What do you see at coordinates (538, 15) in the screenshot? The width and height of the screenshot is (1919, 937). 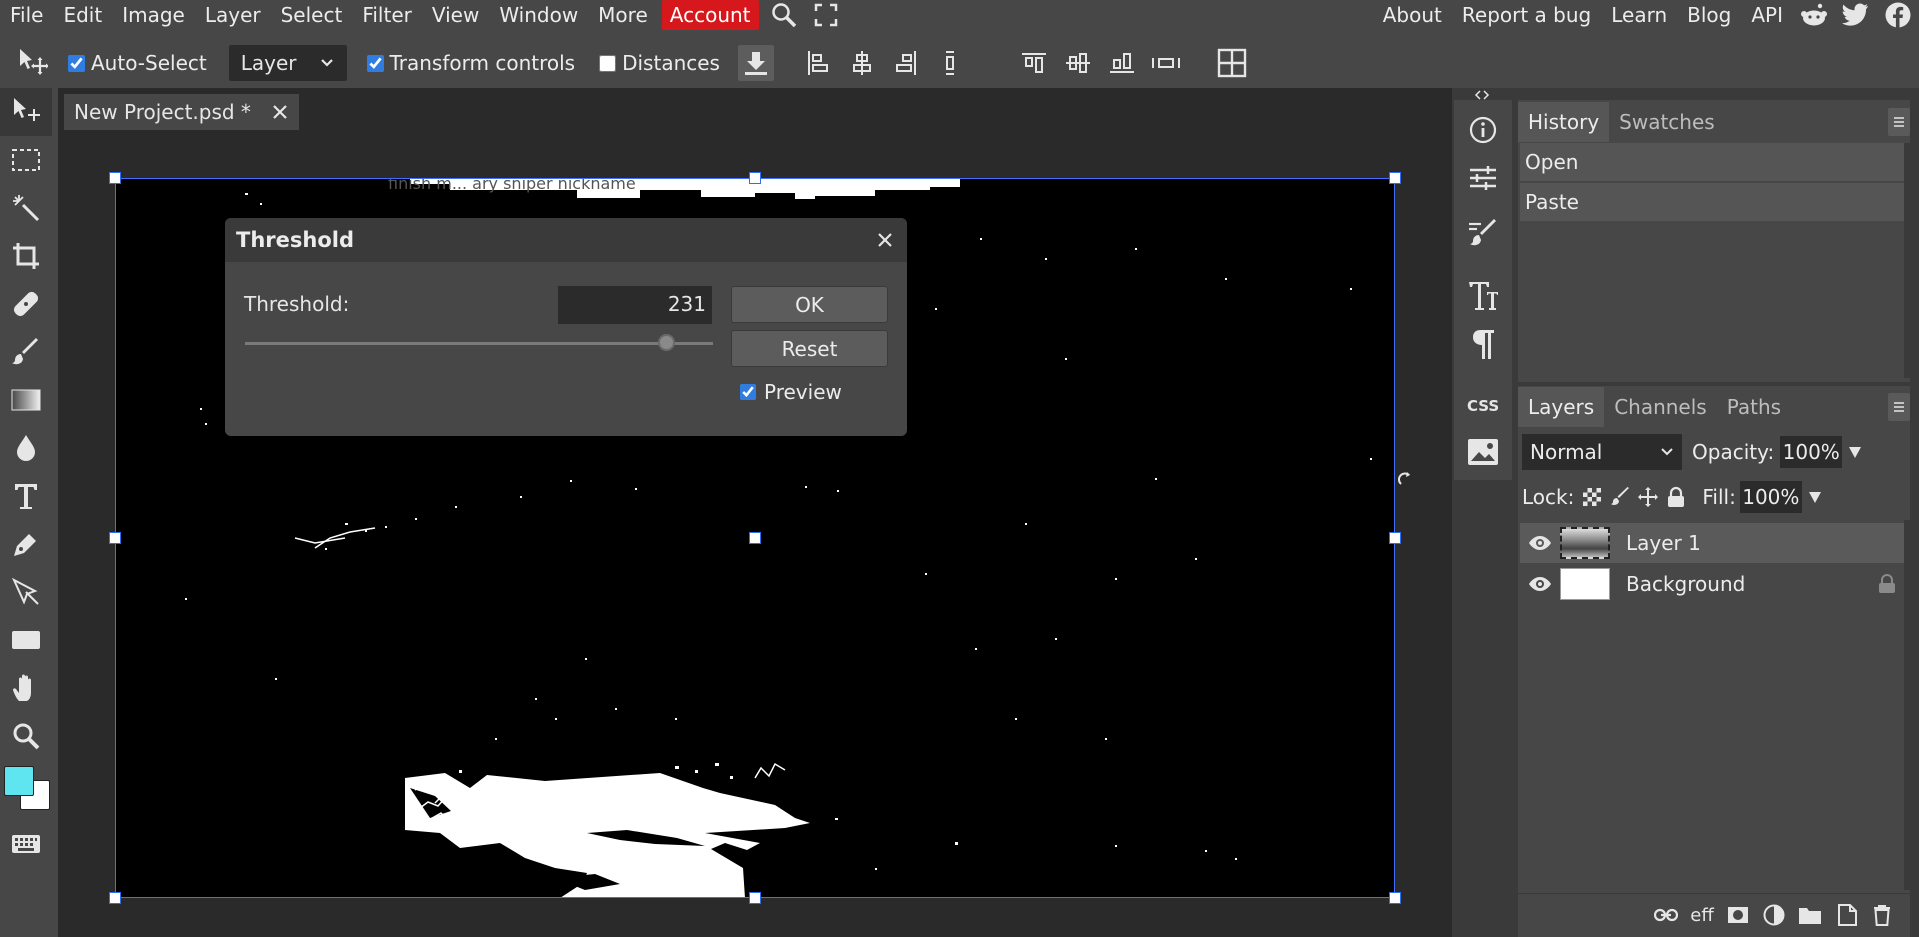 I see `menu-window: Window` at bounding box center [538, 15].